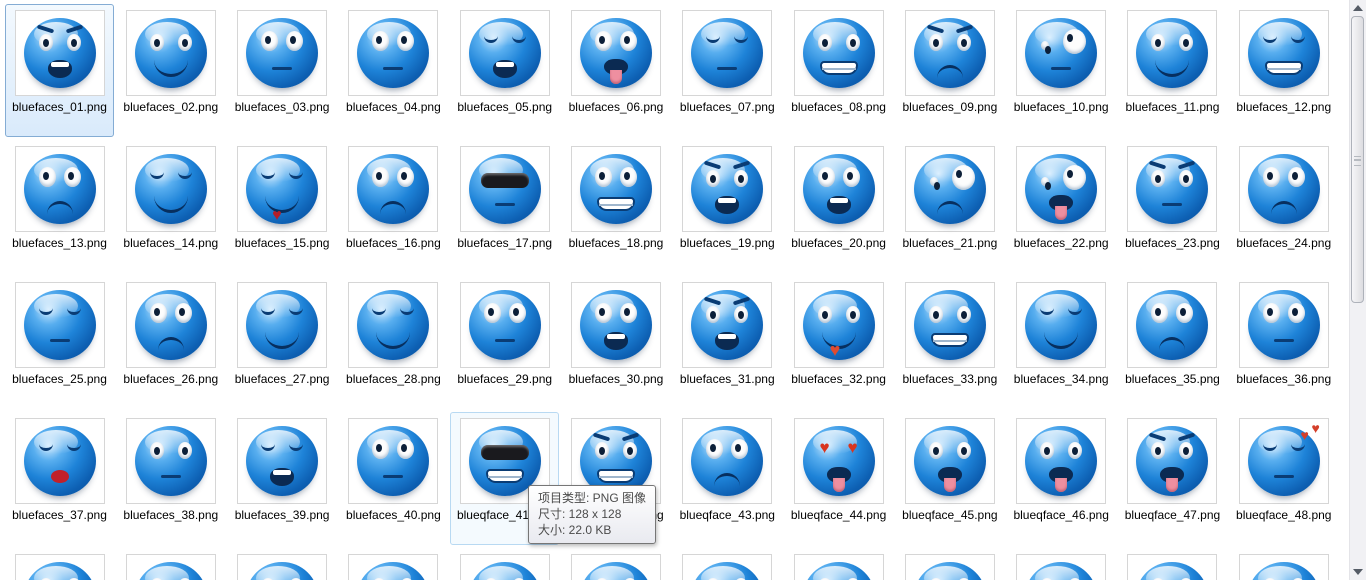 Image resolution: width=1366 pixels, height=580 pixels. I want to click on file-name: bluefaces_37.png, so click(59, 515).